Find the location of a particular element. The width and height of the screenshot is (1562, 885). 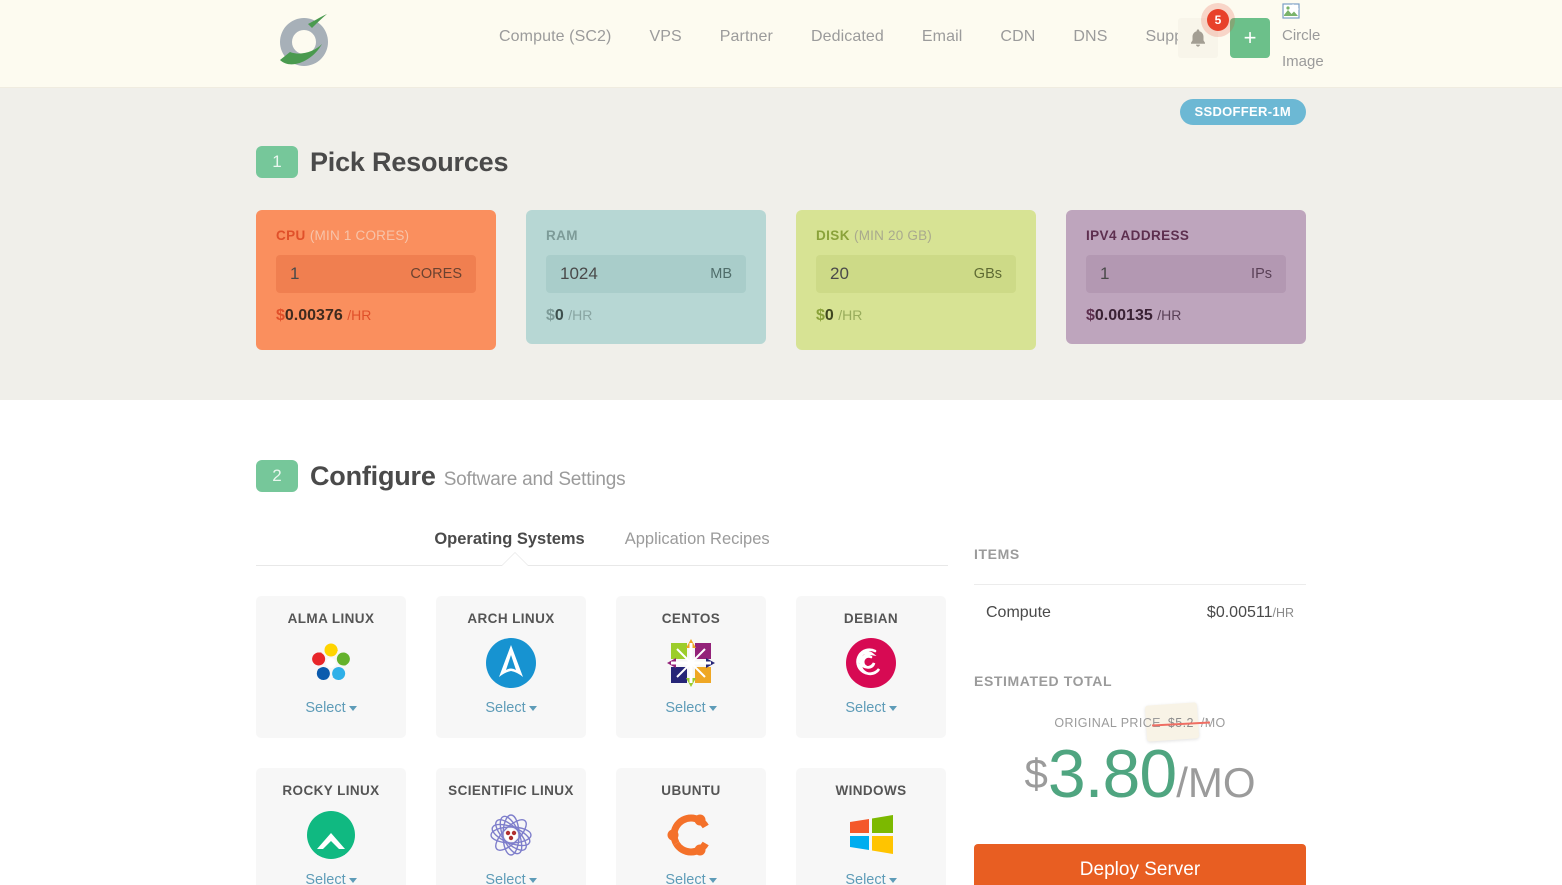

resource-label-disk: DISK (MIN 20 GB) is located at coordinates (916, 235).